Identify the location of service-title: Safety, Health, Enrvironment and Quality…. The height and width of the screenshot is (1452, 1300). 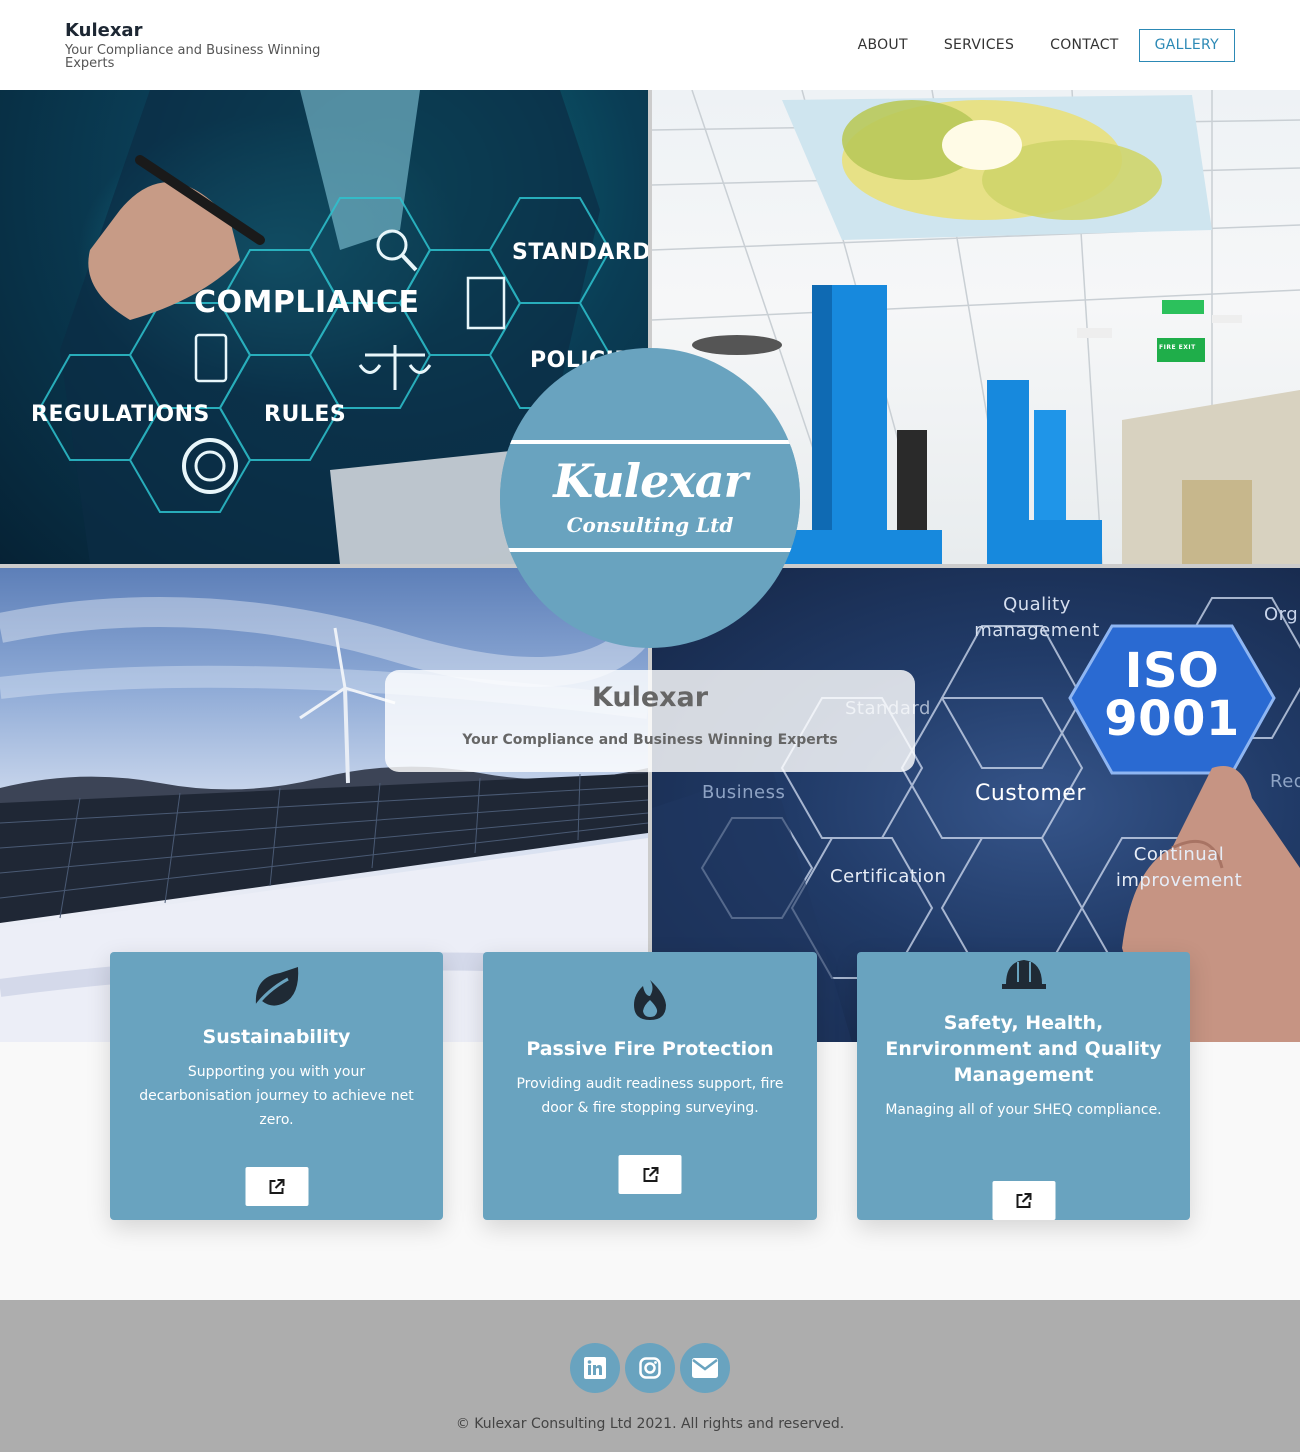
(1023, 1049).